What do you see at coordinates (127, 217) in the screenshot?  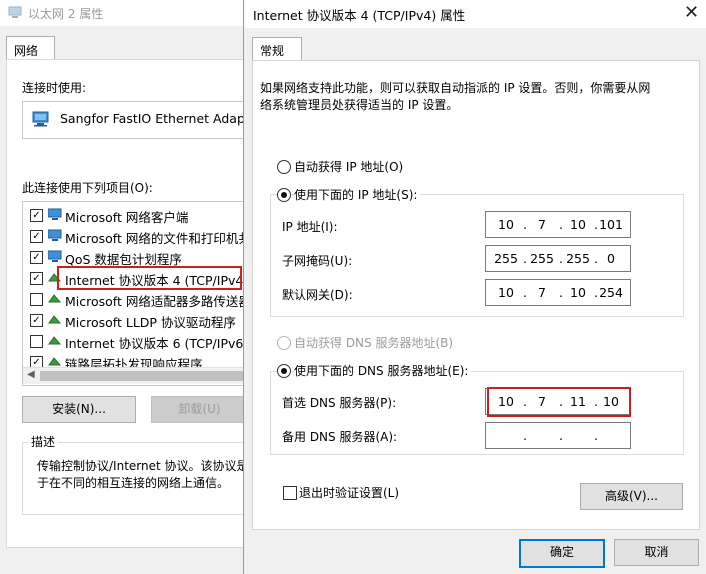 I see `item-label: Microsoft 网络客户端` at bounding box center [127, 217].